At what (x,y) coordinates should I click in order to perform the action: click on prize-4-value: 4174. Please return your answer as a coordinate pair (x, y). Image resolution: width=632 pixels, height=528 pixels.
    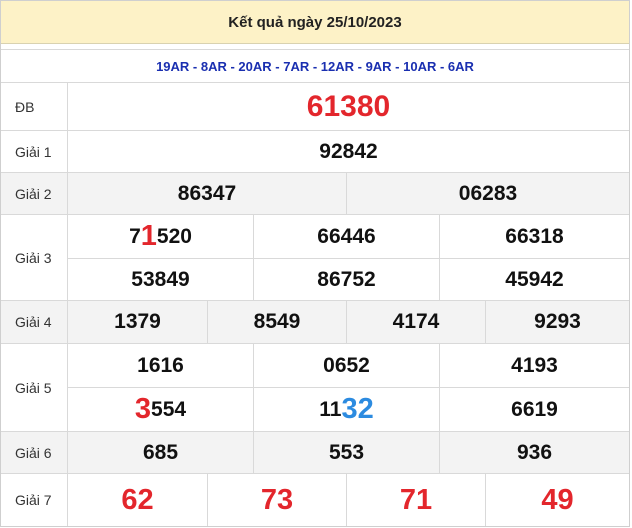
    Looking at the image, I should click on (415, 322).